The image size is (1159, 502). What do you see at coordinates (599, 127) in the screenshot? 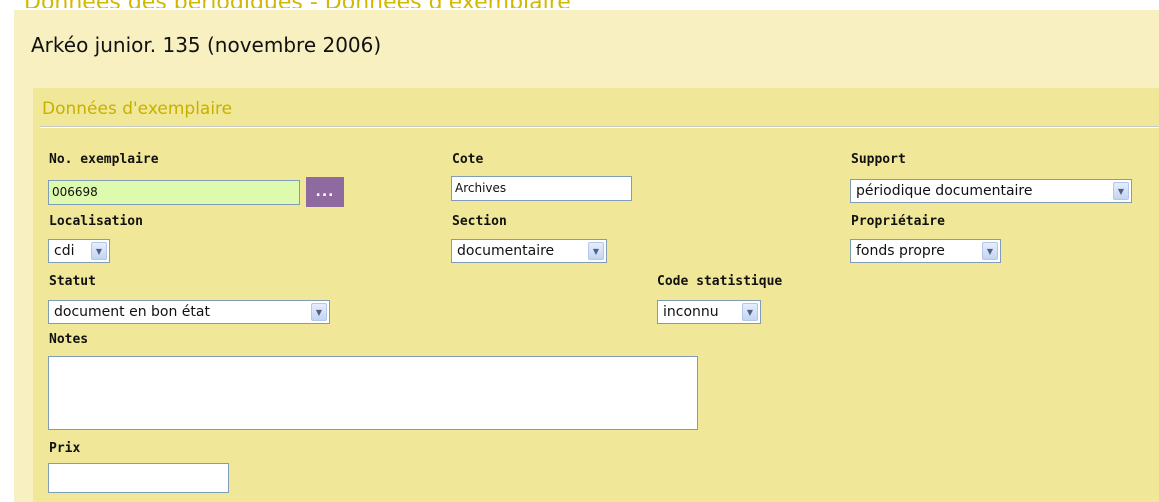
I see `section-divider` at bounding box center [599, 127].